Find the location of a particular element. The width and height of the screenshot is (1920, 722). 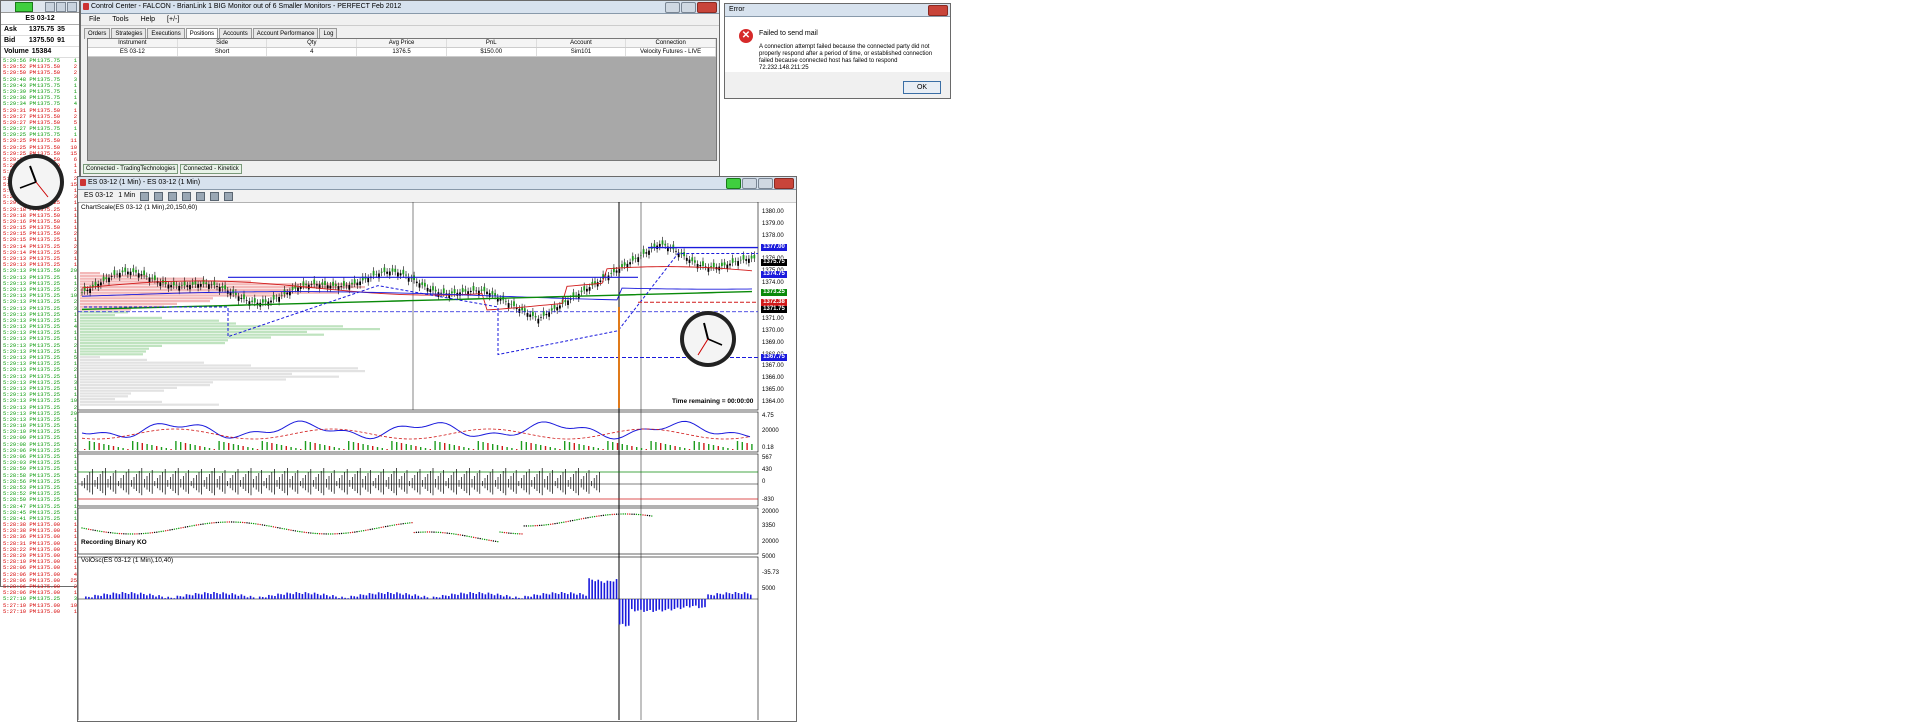

cell: $150.00 is located at coordinates (492, 52).